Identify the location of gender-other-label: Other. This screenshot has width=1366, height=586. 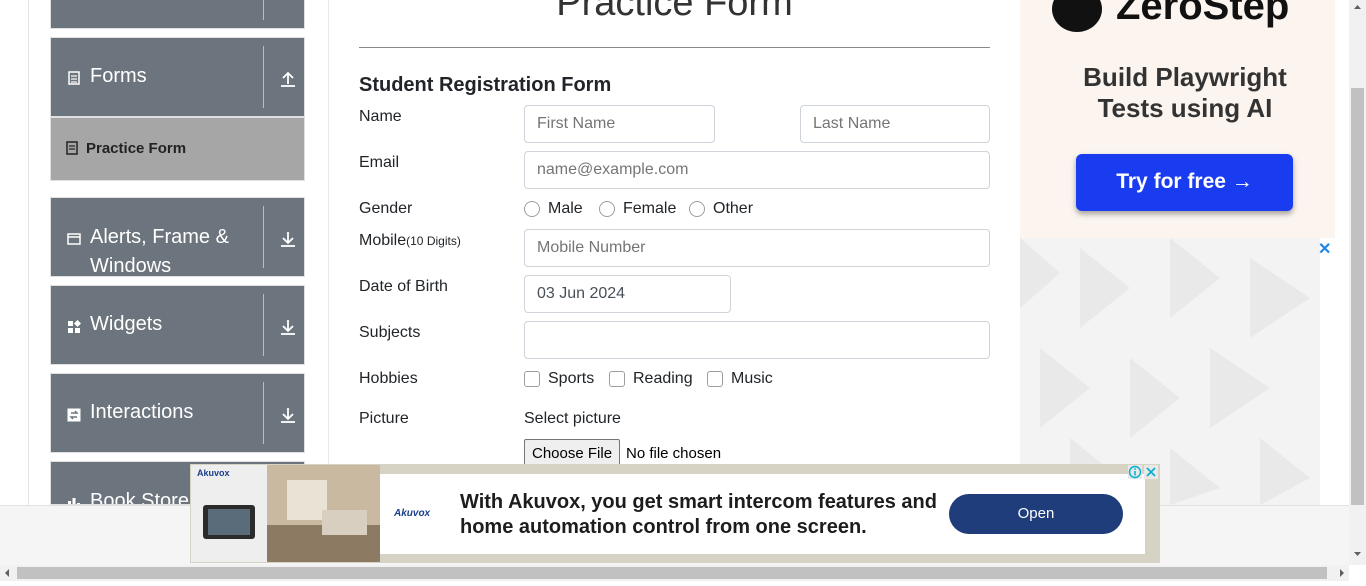
(733, 209).